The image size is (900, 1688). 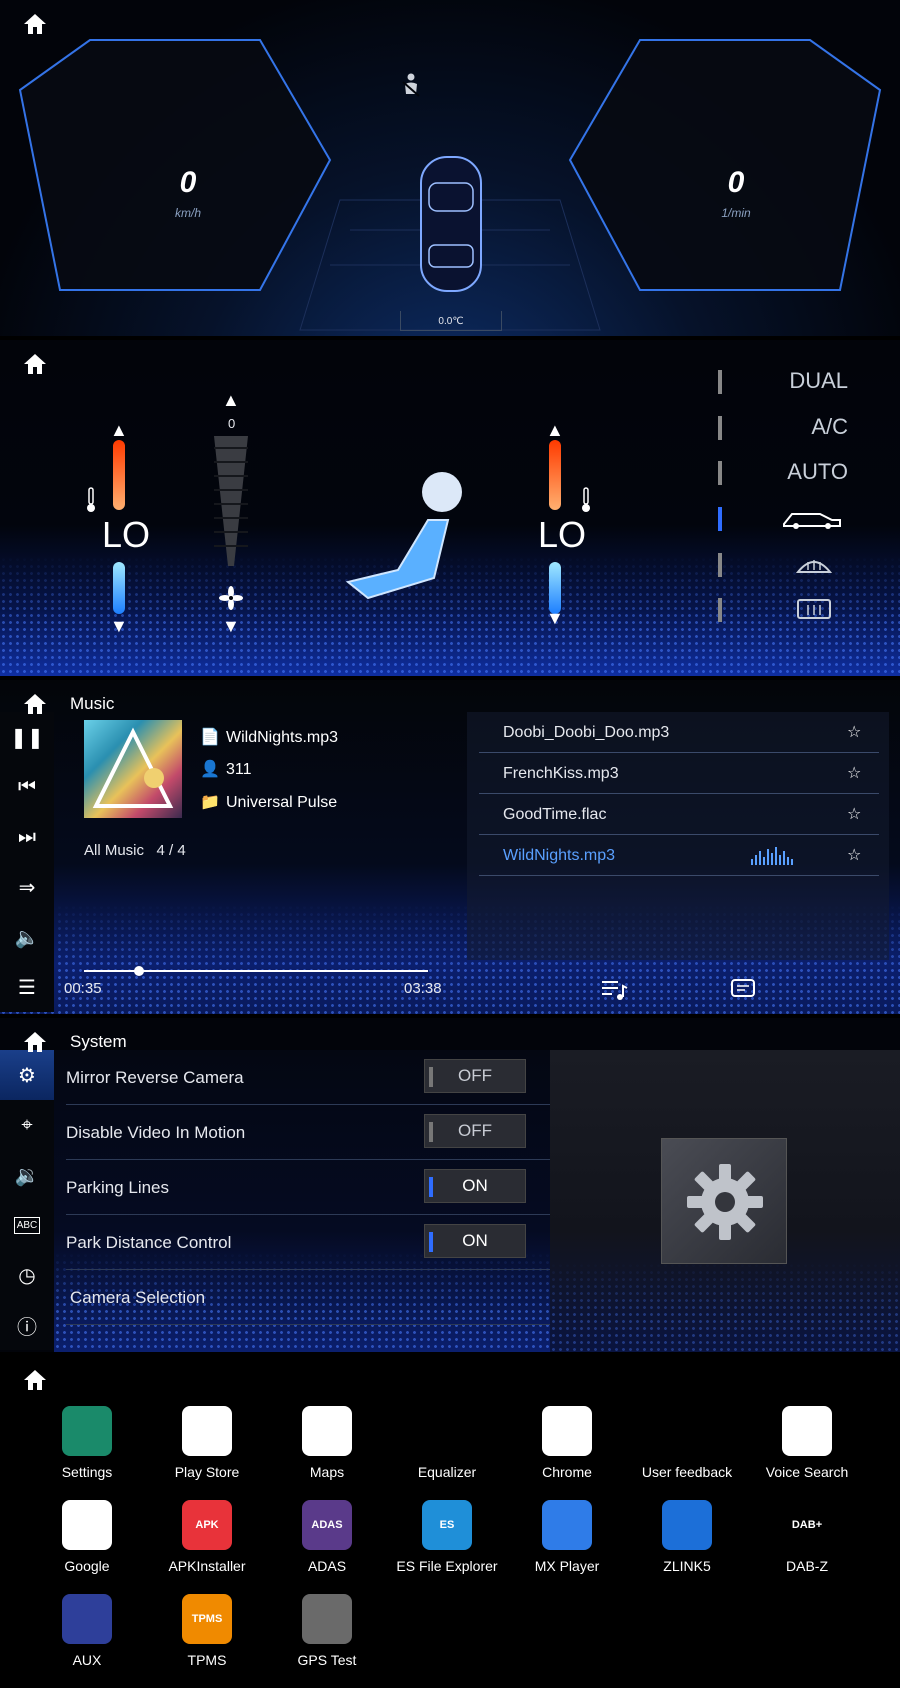 I want to click on list-item: WildNights.mp3 ☆, so click(x=679, y=855).